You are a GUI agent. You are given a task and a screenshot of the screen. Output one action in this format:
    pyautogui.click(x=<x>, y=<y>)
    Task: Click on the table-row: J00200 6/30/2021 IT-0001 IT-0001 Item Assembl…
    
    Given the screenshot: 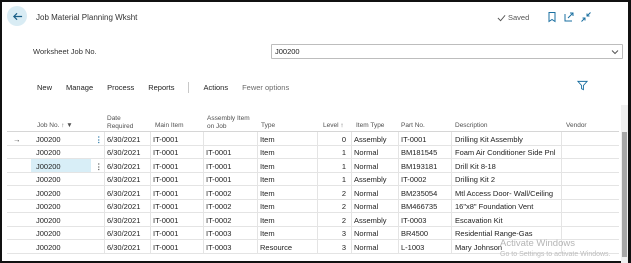 What is the action you would take?
    pyautogui.click(x=313, y=179)
    